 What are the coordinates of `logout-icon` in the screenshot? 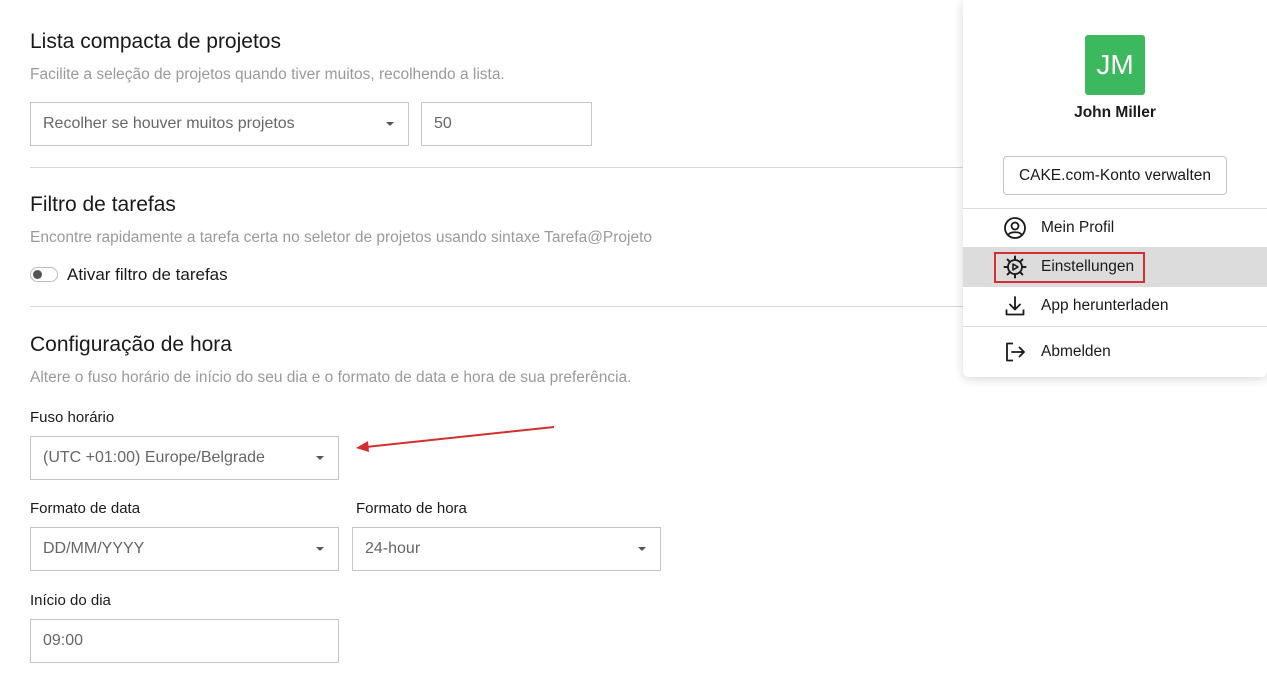 It's located at (1015, 352).